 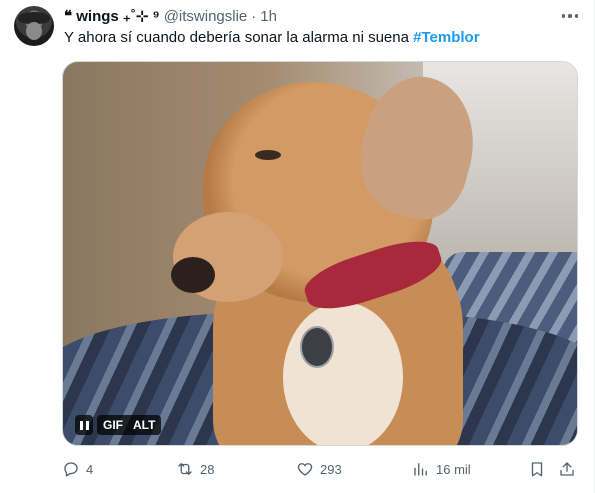 I want to click on author-name: ❝ wings ₊˚⊹ ⁹, so click(x=112, y=16).